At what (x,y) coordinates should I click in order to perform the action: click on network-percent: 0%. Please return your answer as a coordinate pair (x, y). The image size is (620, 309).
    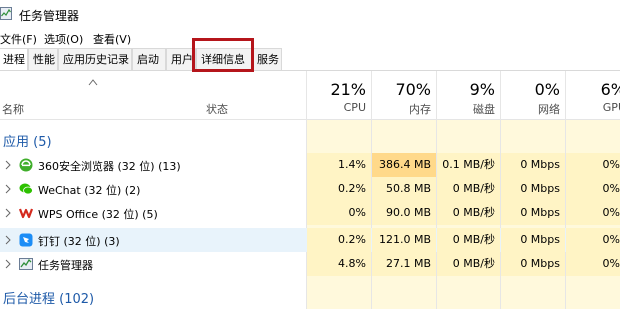
    Looking at the image, I should click on (530, 89).